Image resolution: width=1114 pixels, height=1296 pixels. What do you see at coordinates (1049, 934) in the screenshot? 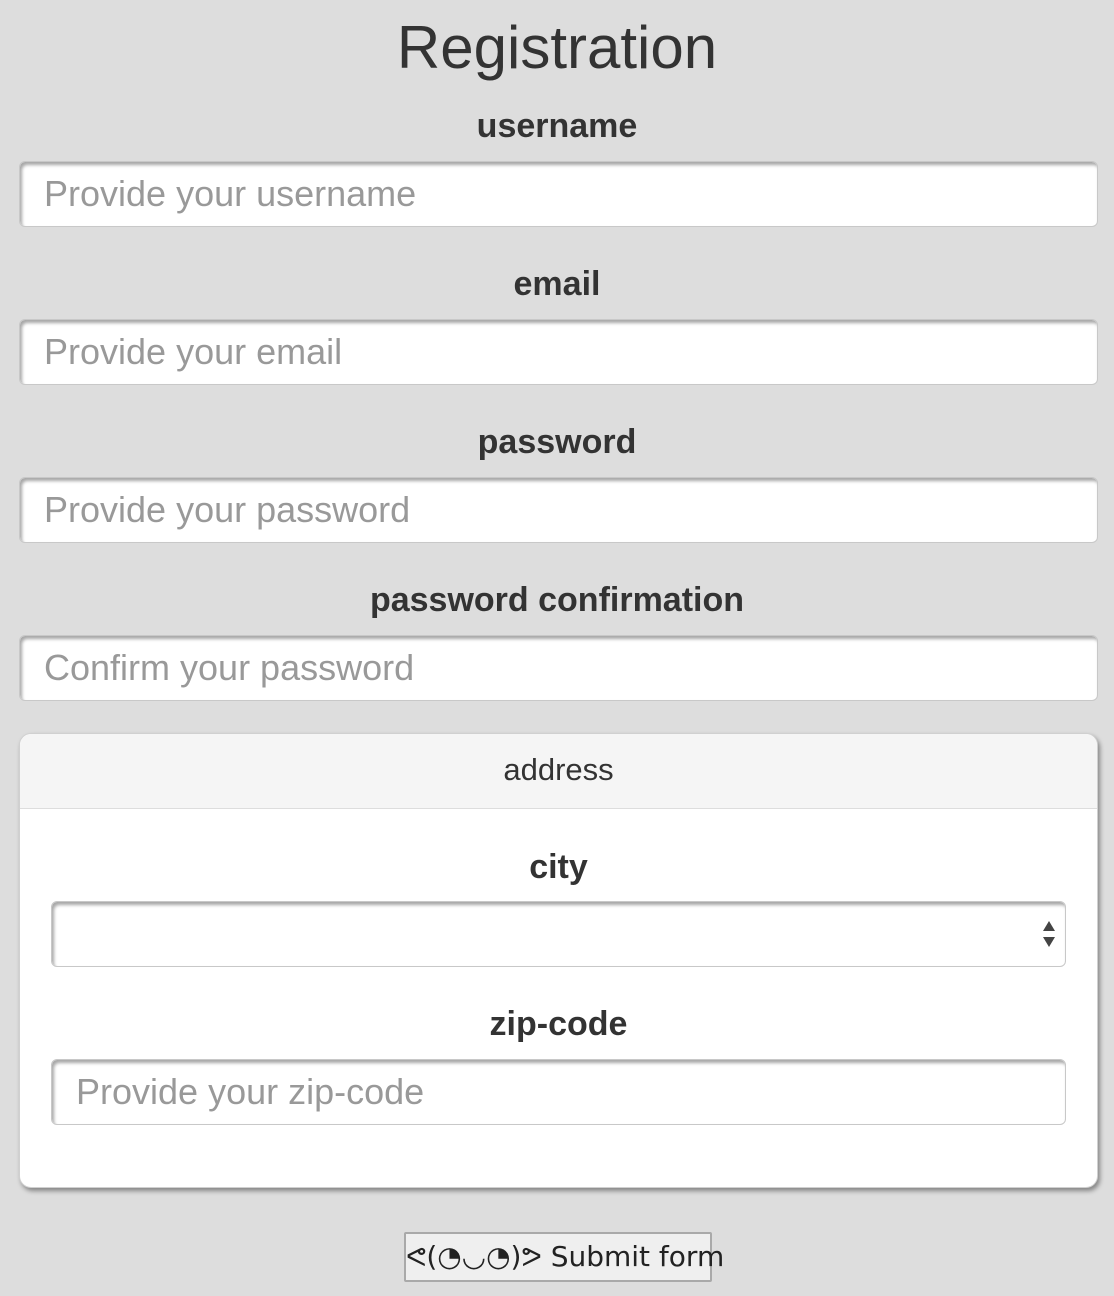
I see `up-down-arrows-icon` at bounding box center [1049, 934].